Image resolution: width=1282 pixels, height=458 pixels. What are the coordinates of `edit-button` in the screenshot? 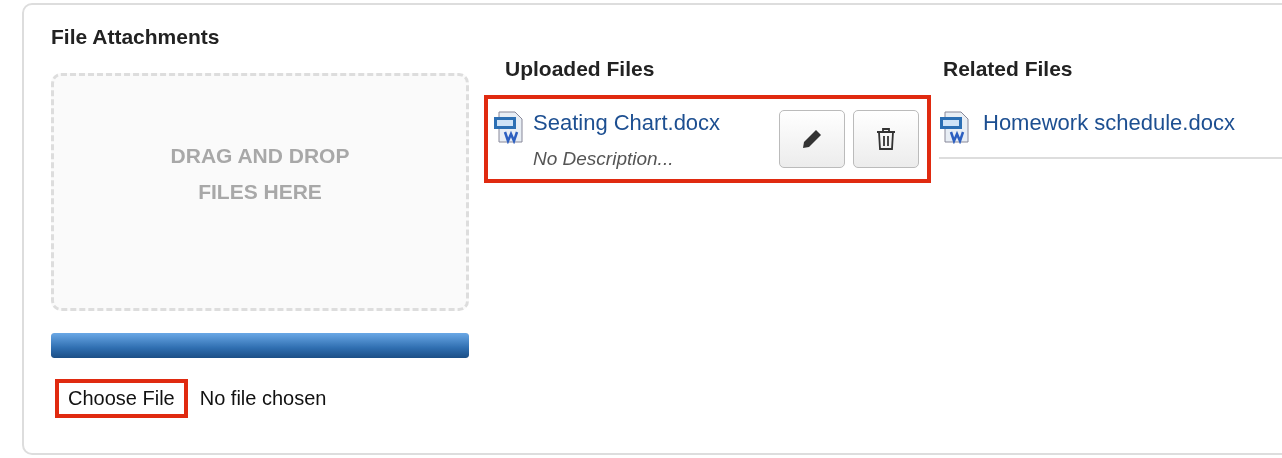 It's located at (812, 139).